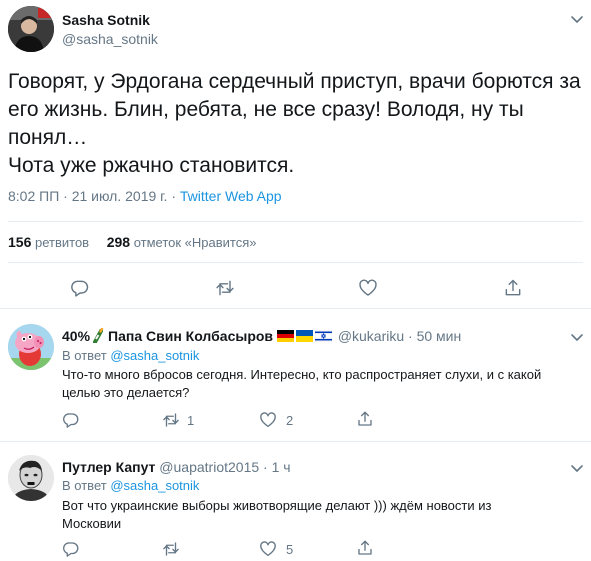  What do you see at coordinates (290, 420) in the screenshot?
I see `like-count: 2` at bounding box center [290, 420].